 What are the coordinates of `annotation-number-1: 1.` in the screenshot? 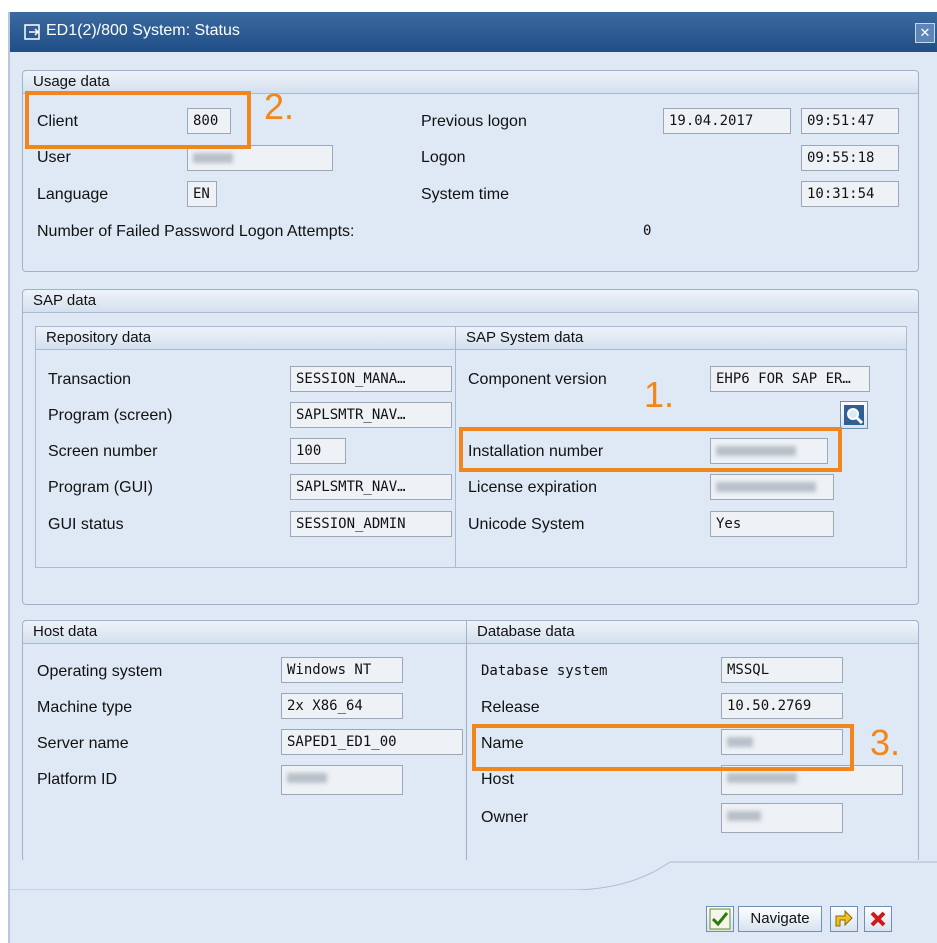 It's located at (659, 394).